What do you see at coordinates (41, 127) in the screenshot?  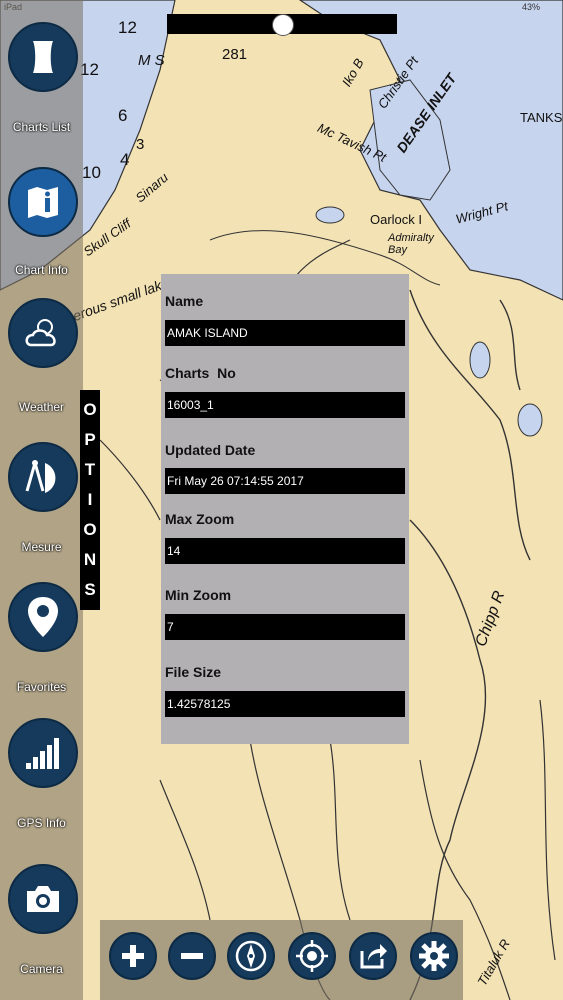 I see `sidebar-label: Charts List` at bounding box center [41, 127].